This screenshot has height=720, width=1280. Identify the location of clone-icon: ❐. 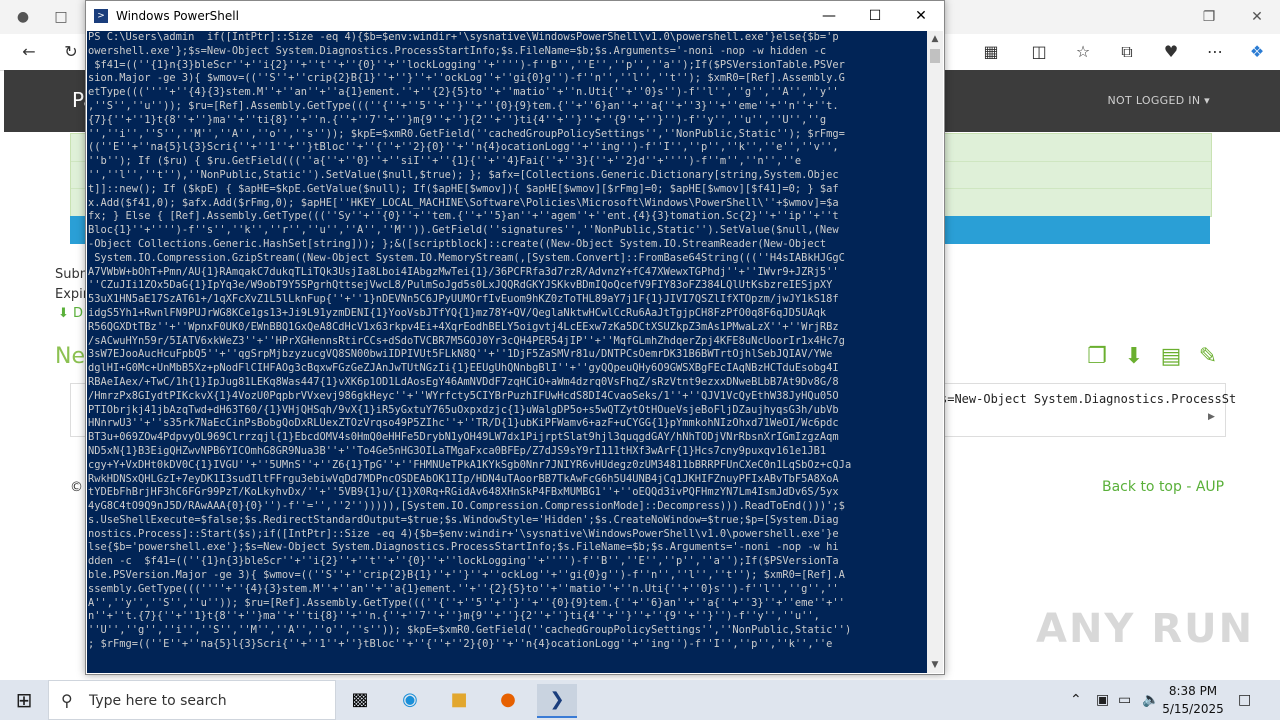
(1097, 357).